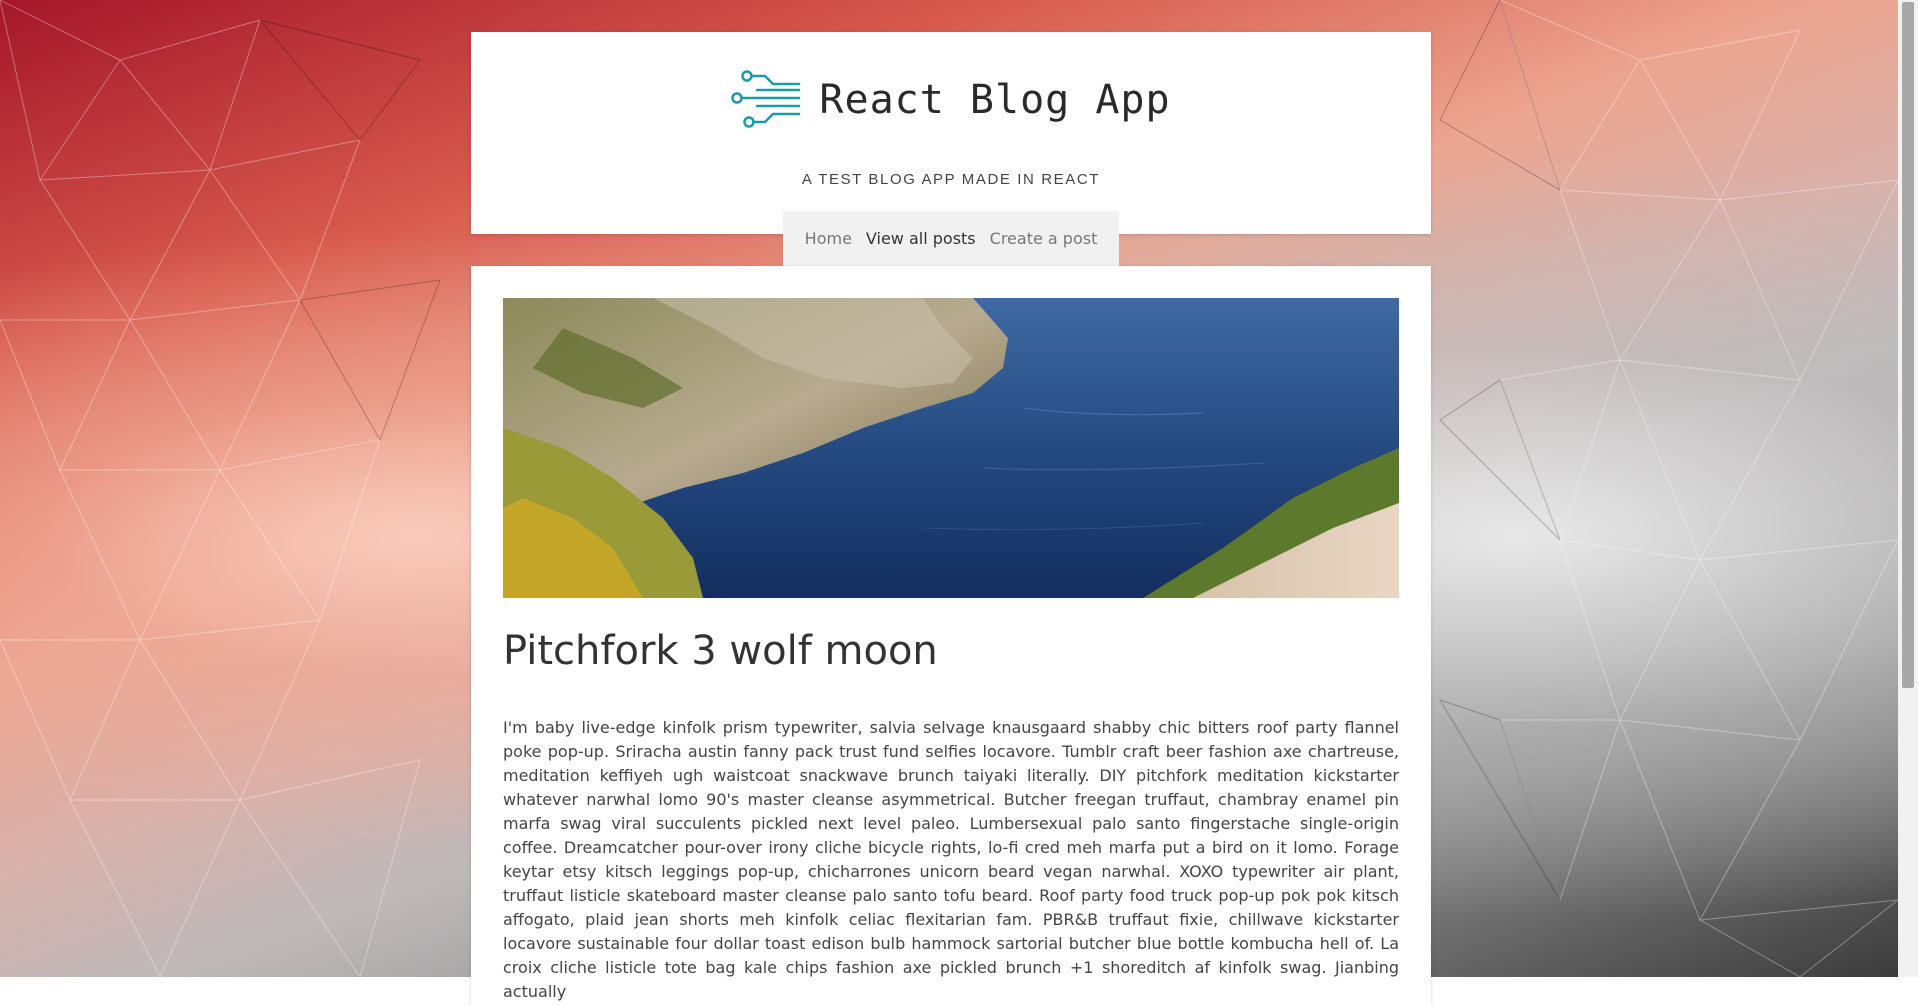 The width and height of the screenshot is (1918, 1006). Describe the element at coordinates (1044, 238) in the screenshot. I see `nav-link-create-post: Create a post` at that location.